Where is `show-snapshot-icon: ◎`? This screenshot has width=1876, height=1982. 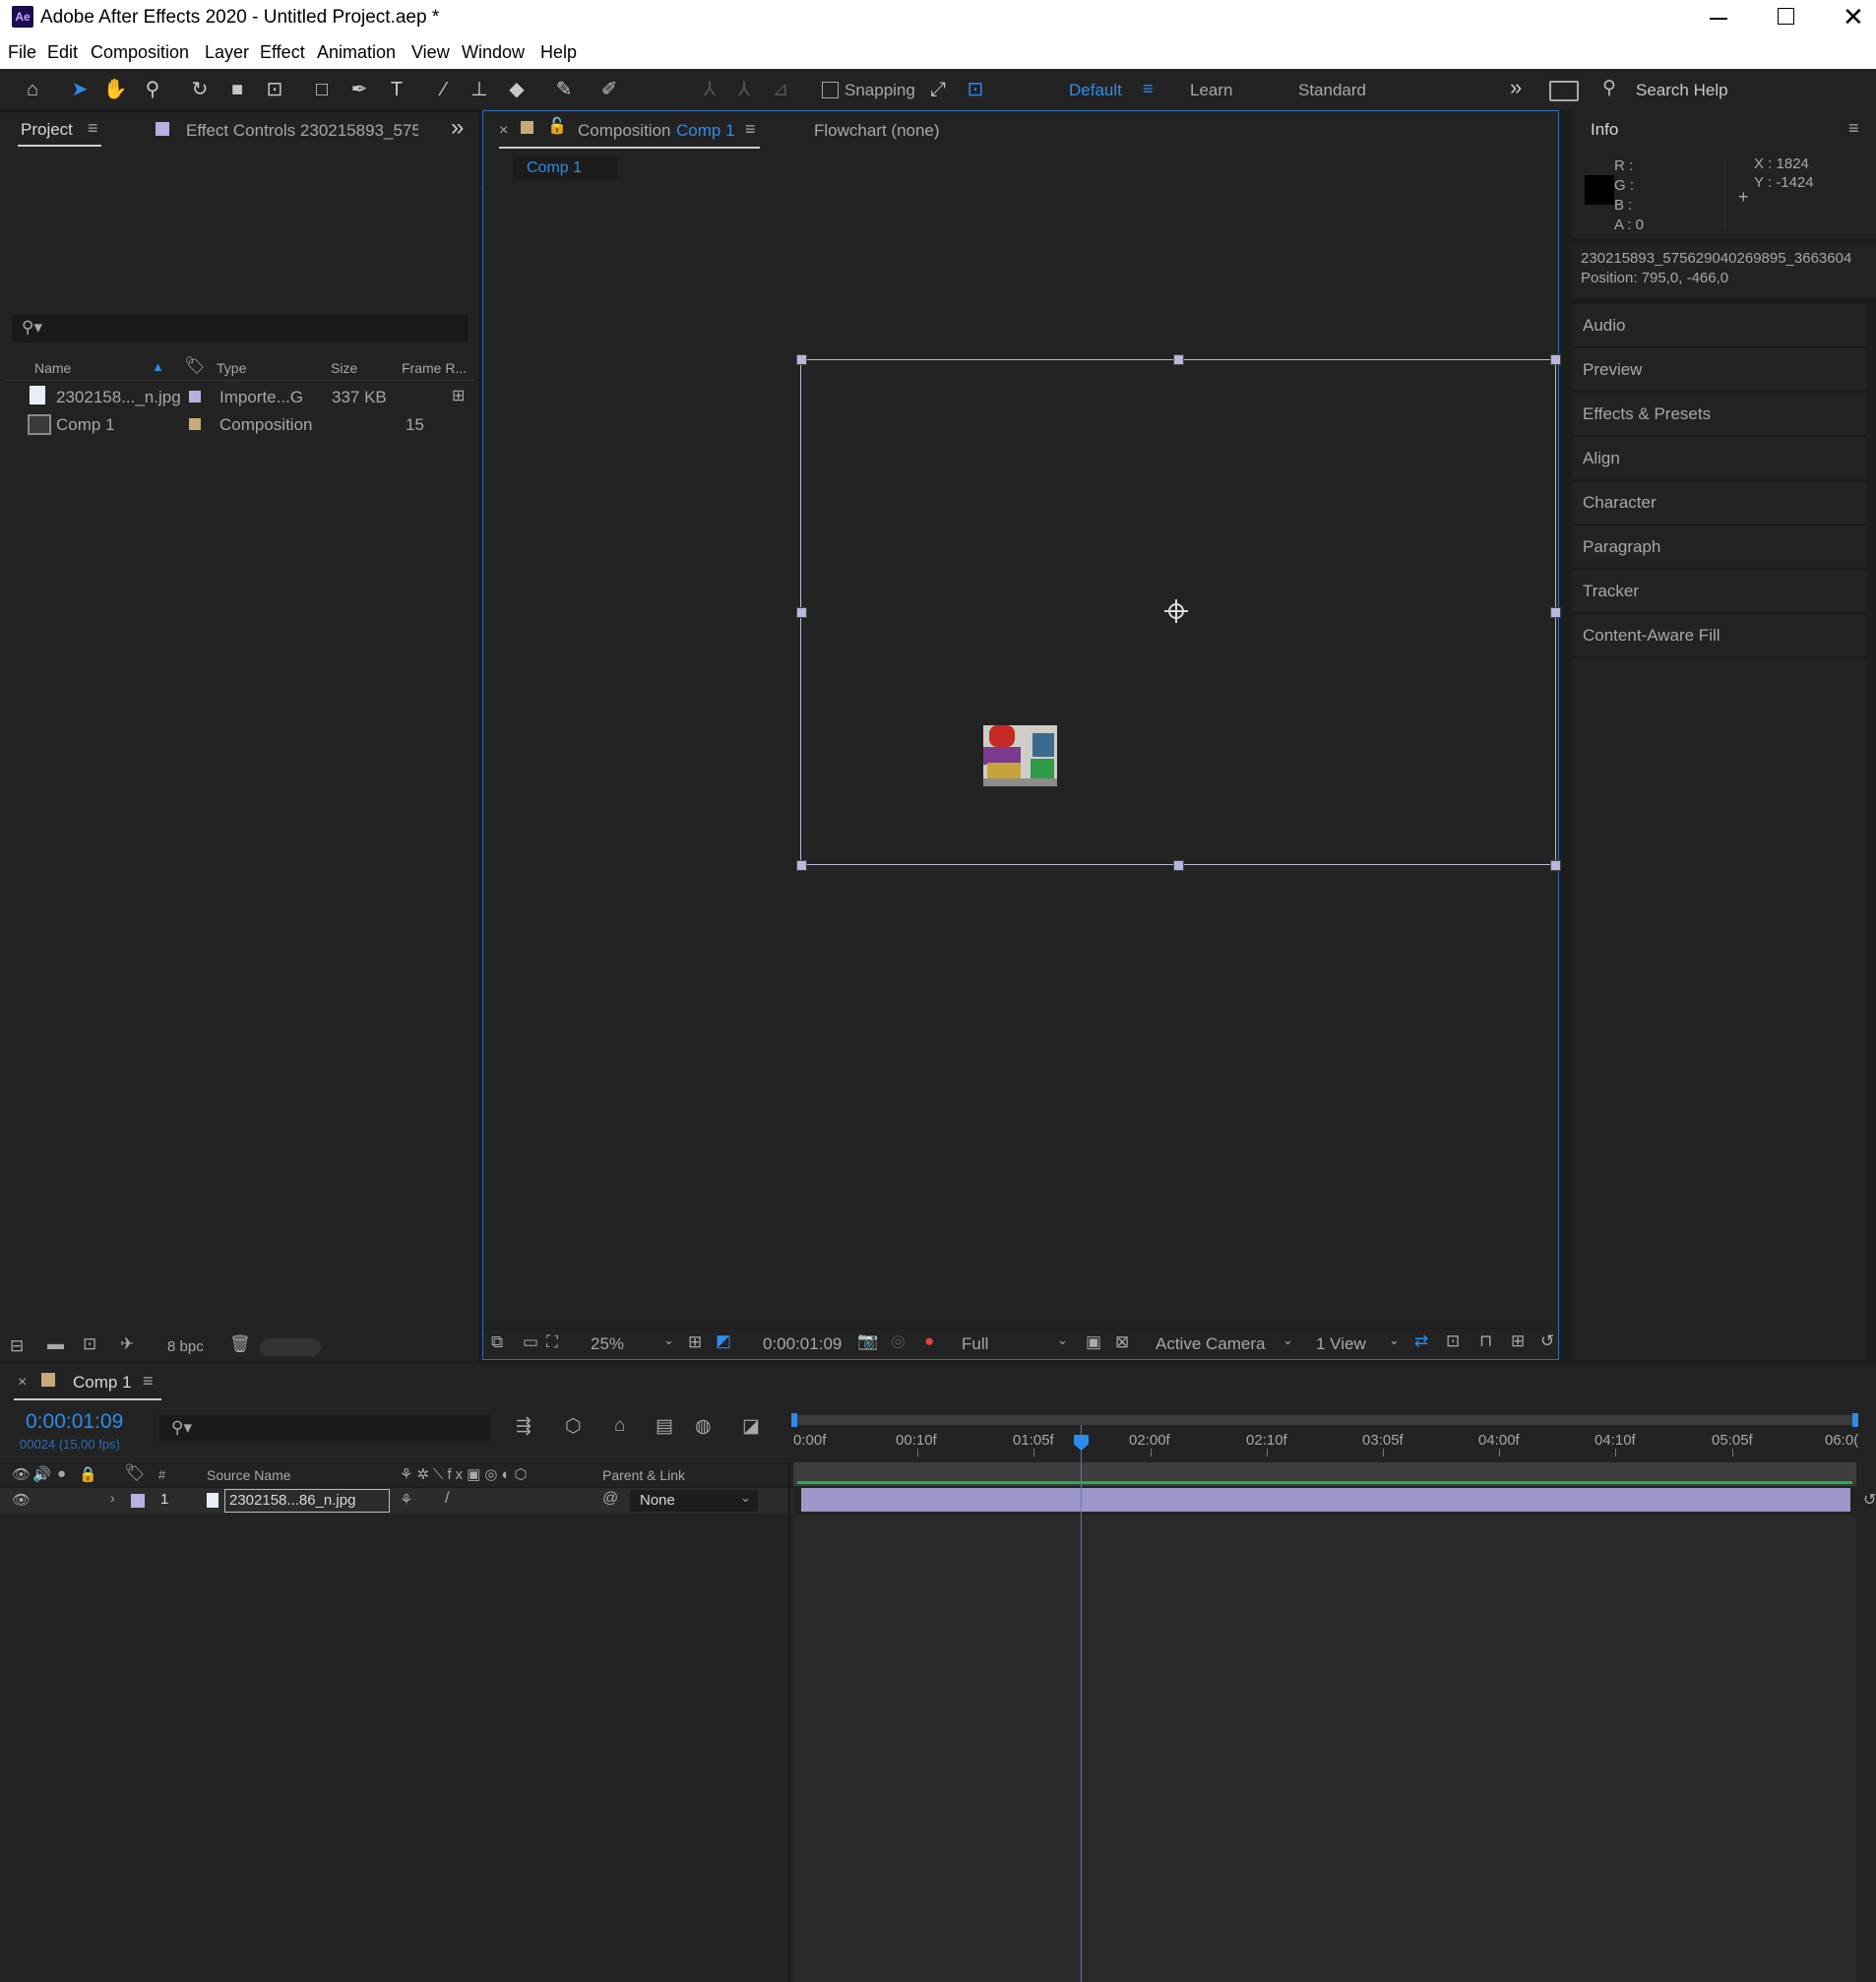 show-snapshot-icon: ◎ is located at coordinates (898, 1342).